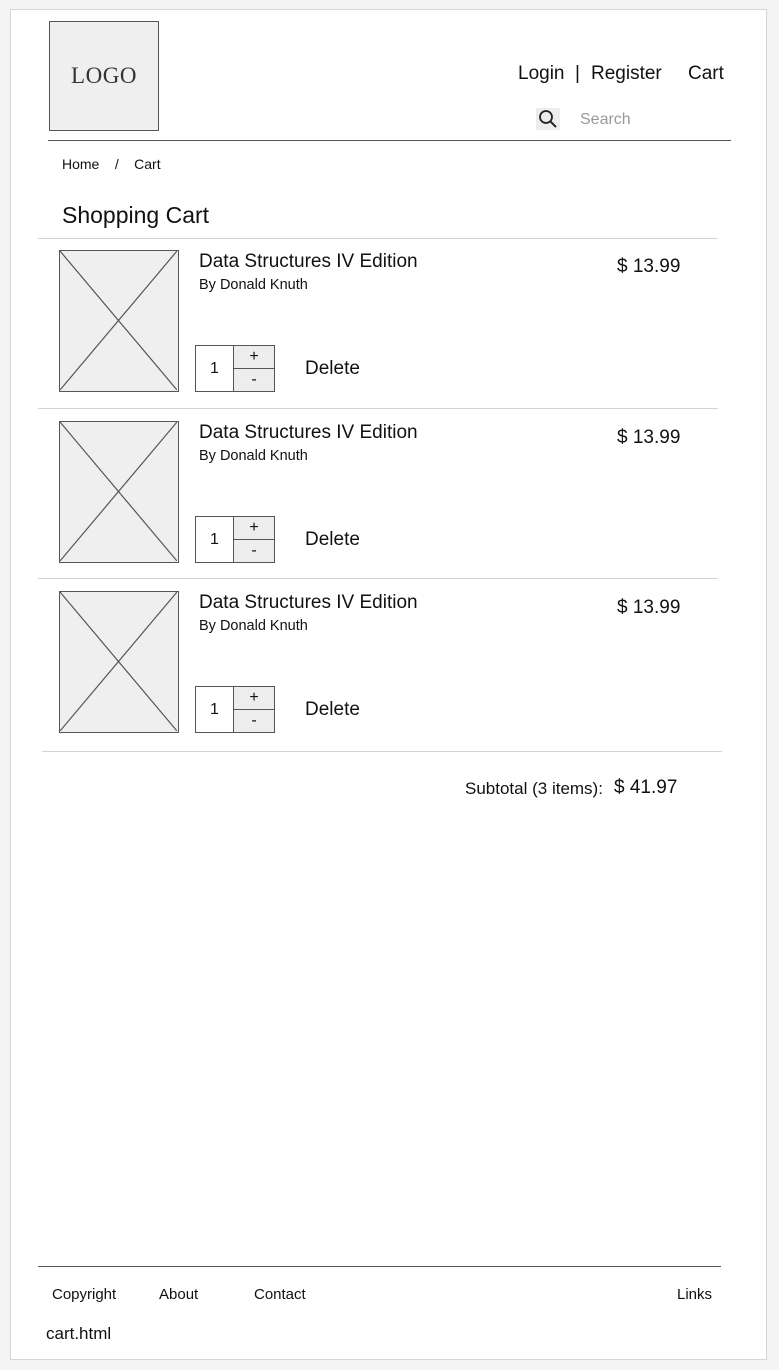  Describe the element at coordinates (379, 1266) in the screenshot. I see `footer-divider` at that location.